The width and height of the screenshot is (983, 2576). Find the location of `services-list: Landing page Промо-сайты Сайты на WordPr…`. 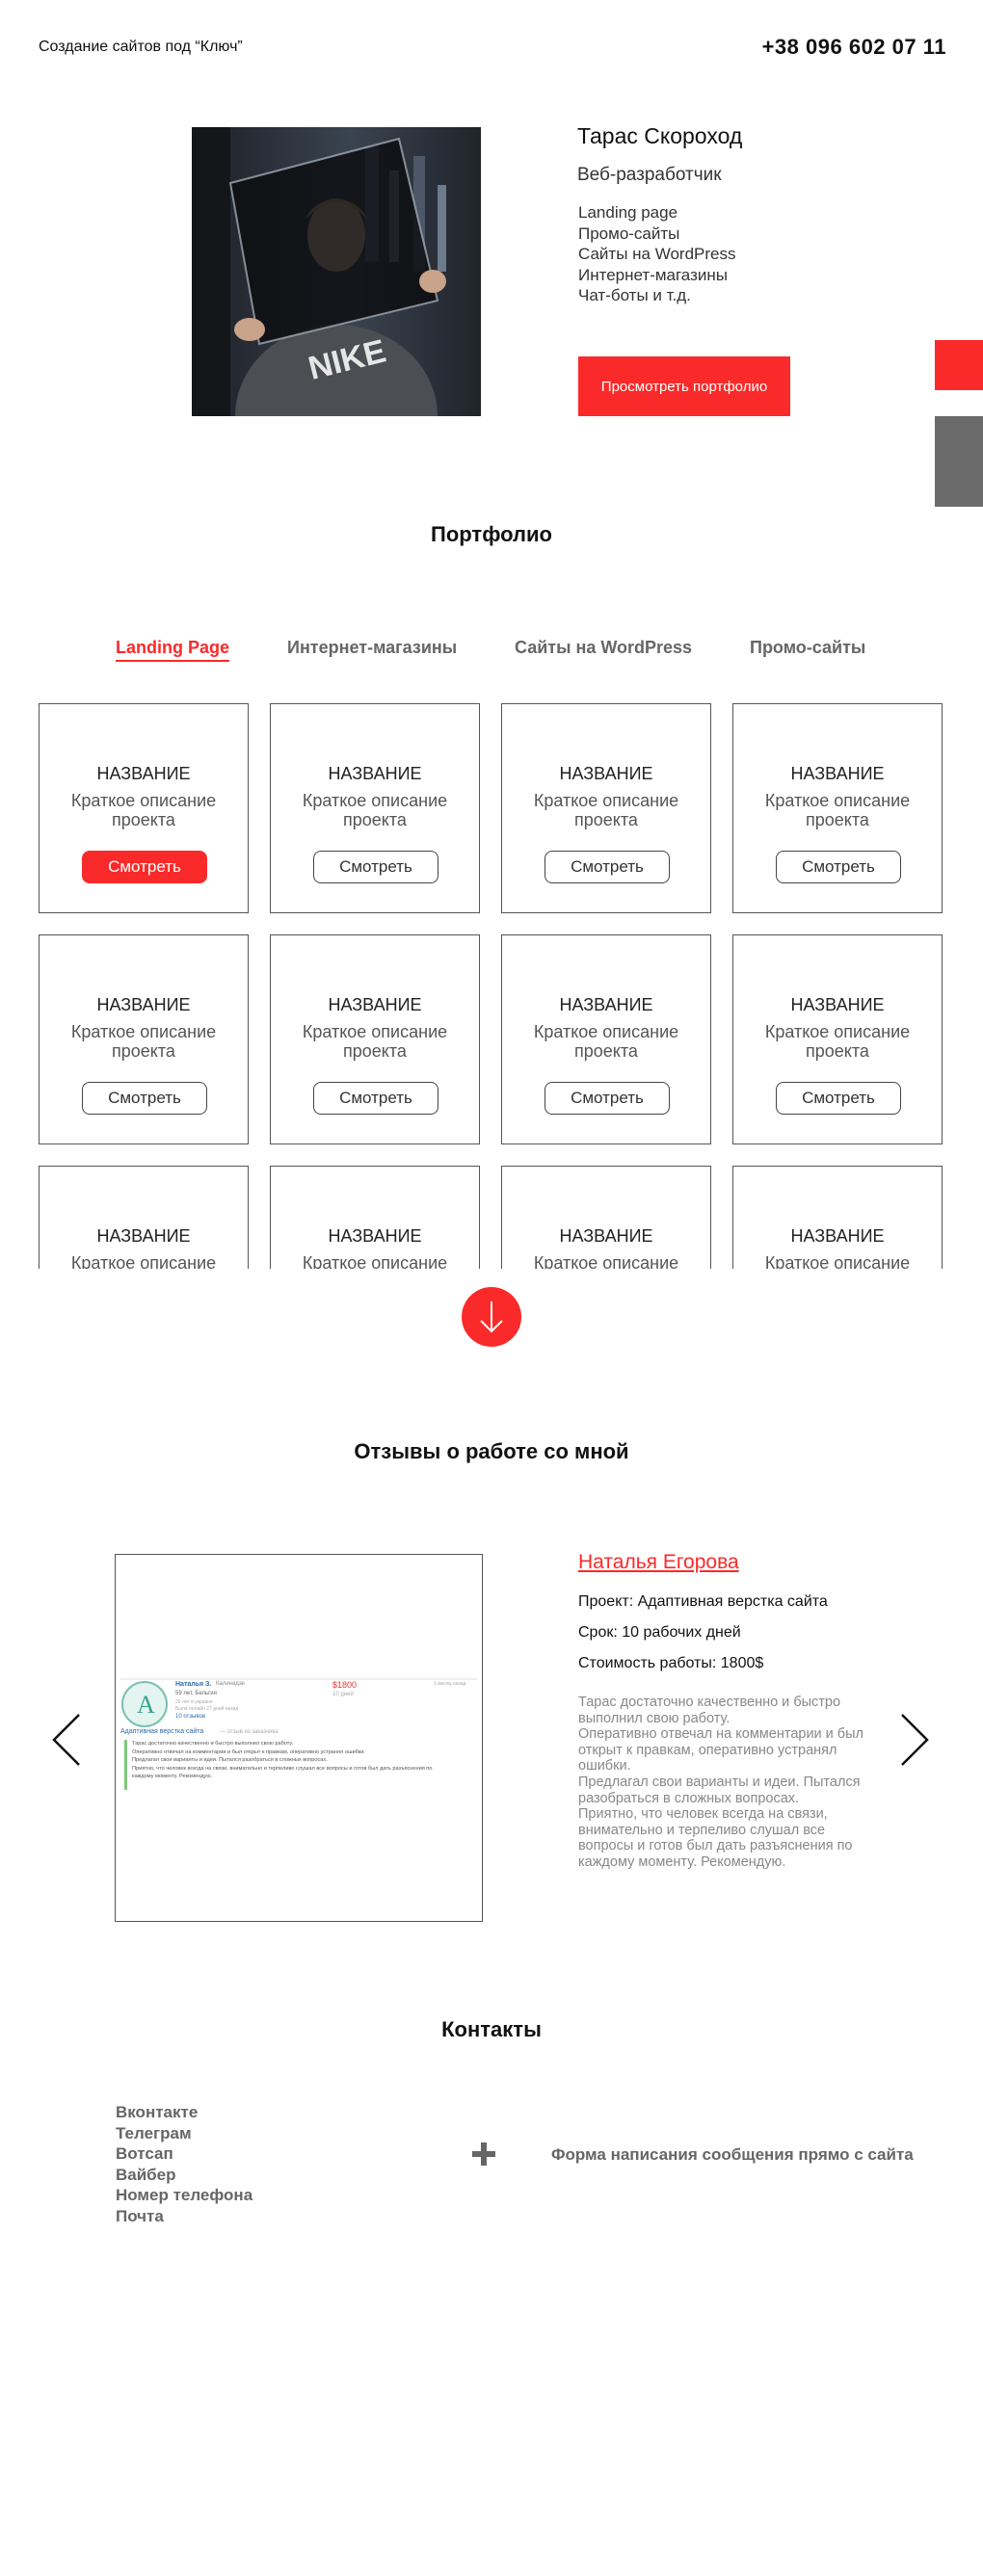

services-list: Landing page Промо-сайты Сайты на WordPr… is located at coordinates (656, 254).